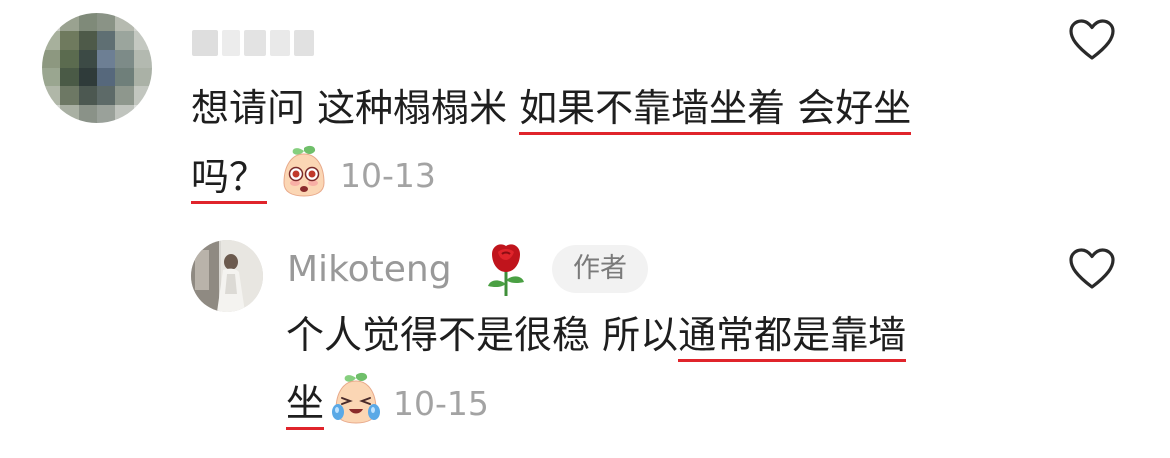 The width and height of the screenshot is (1170, 458). Describe the element at coordinates (600, 269) in the screenshot. I see `author-badge: 作者` at that location.